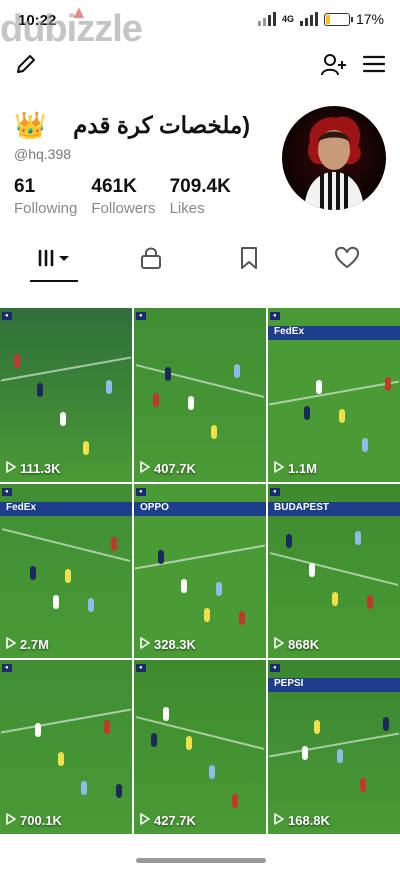 Image resolution: width=400 pixels, height=886 pixels. Describe the element at coordinates (200, 747) in the screenshot. I see `video-tile: ● 427.7K` at that location.